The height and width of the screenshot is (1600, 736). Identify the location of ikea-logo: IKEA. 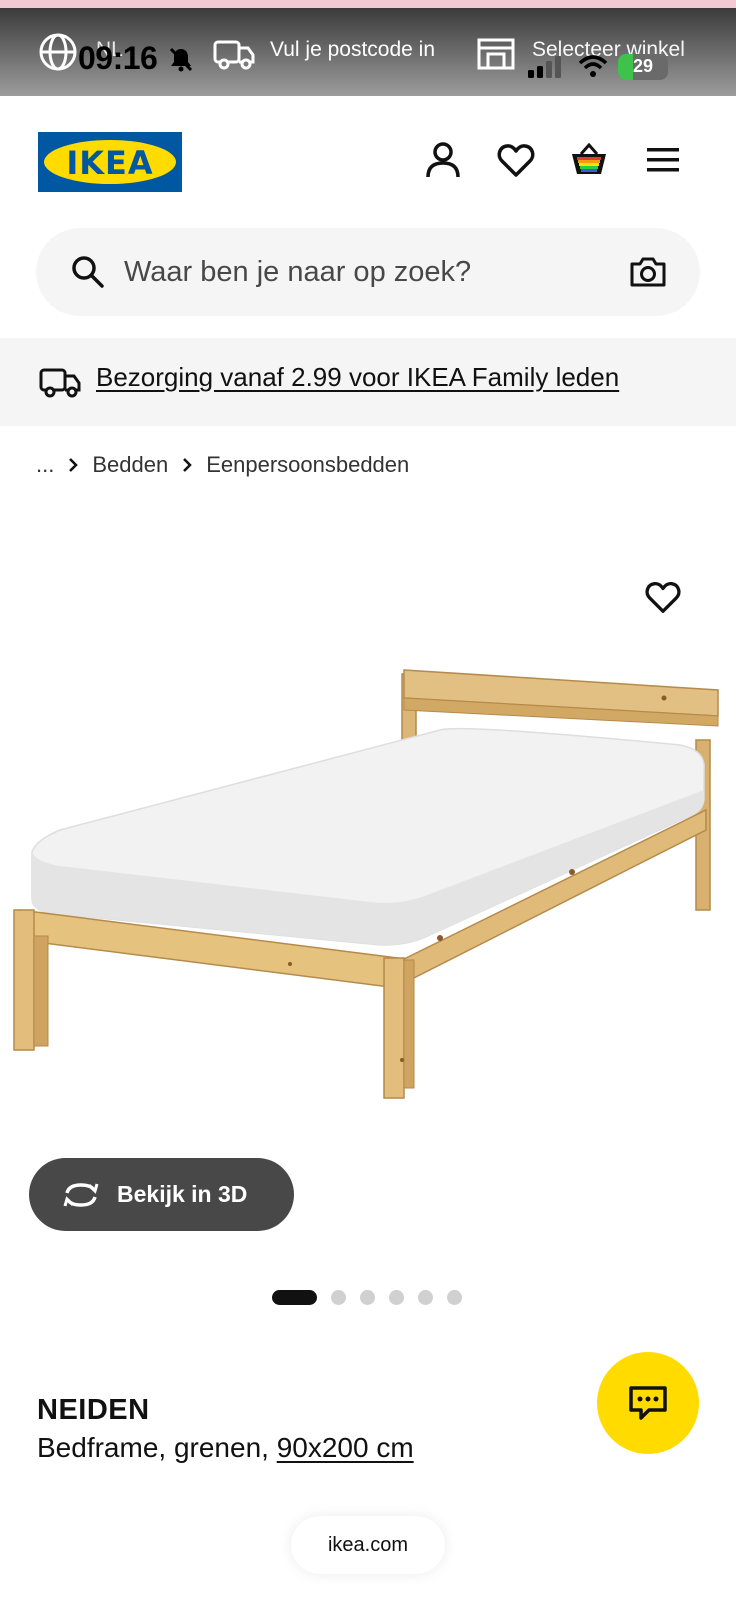
(110, 162).